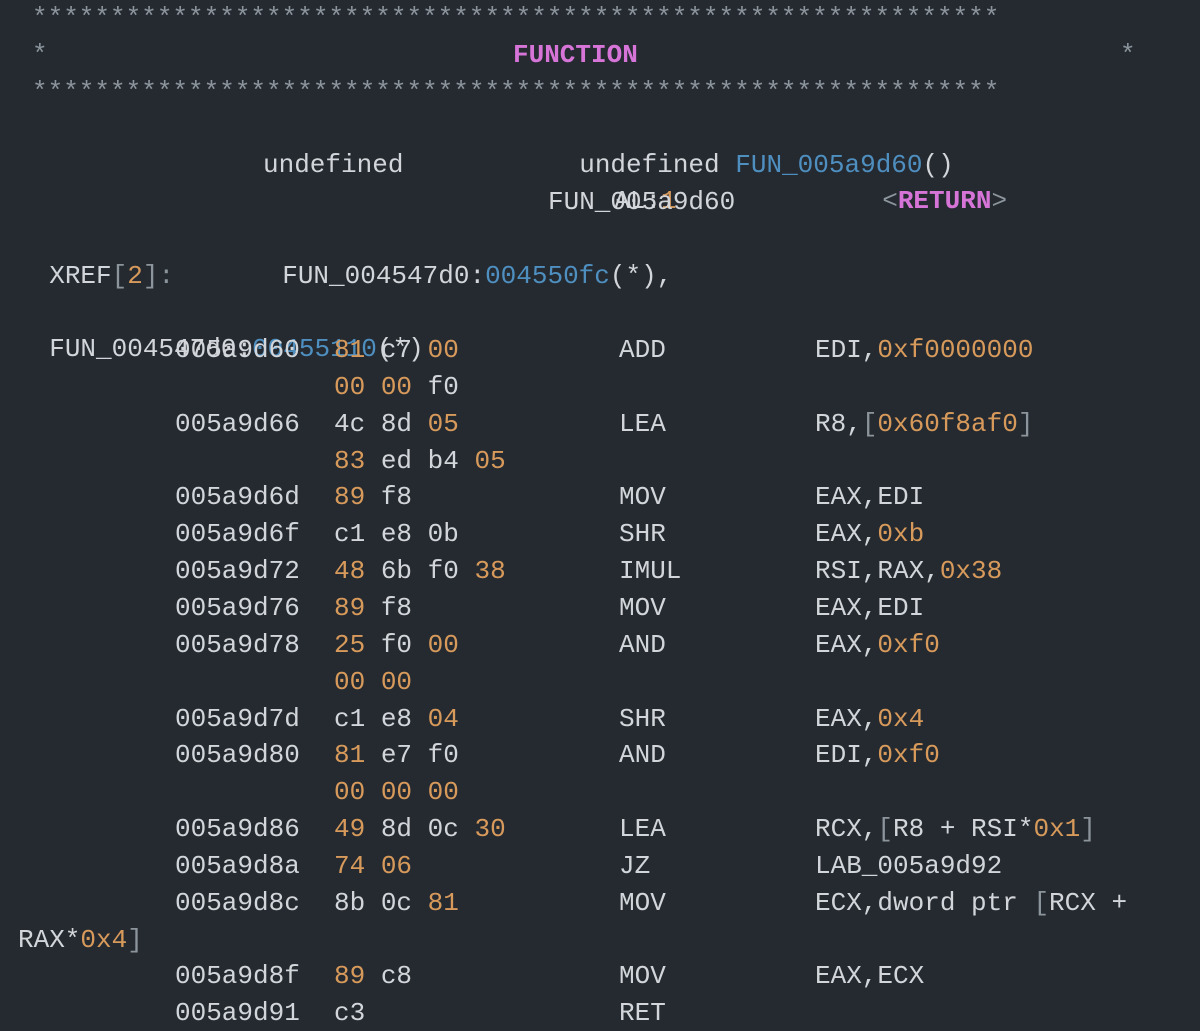 This screenshot has width=1200, height=1031. What do you see at coordinates (600, 645) in the screenshot?
I see `instruction-row: 005a9d78 25 f0 00 AND EAX,0xf0` at bounding box center [600, 645].